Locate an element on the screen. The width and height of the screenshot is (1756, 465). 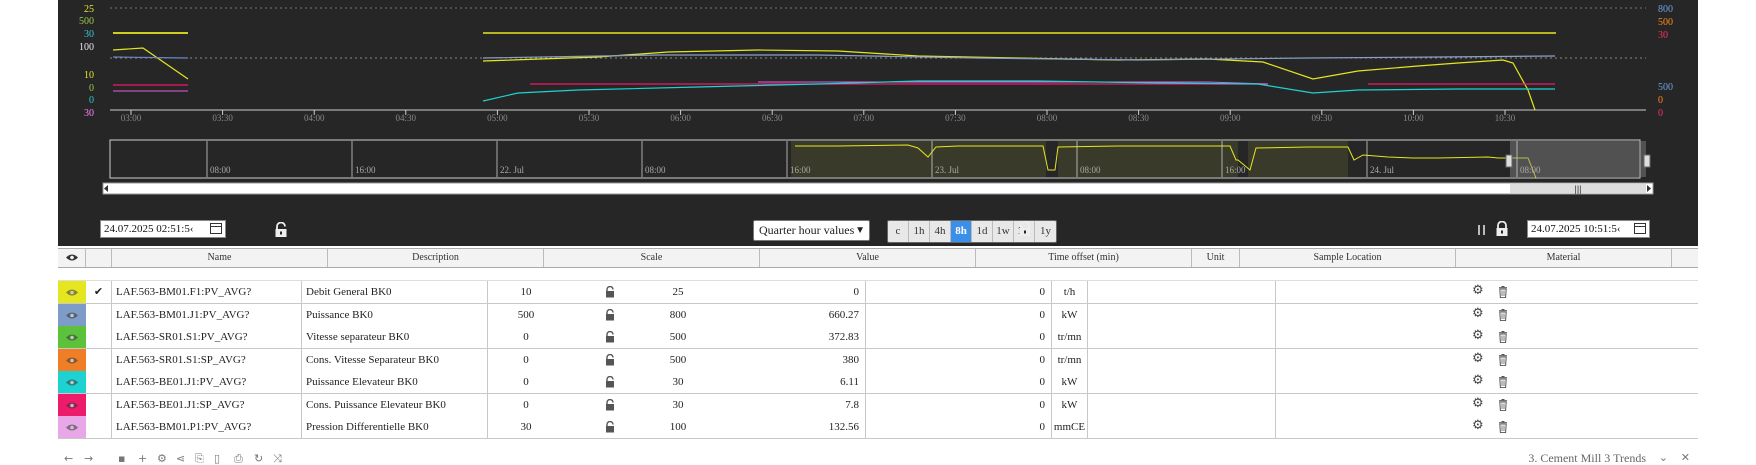
header-description: Description is located at coordinates (436, 258).